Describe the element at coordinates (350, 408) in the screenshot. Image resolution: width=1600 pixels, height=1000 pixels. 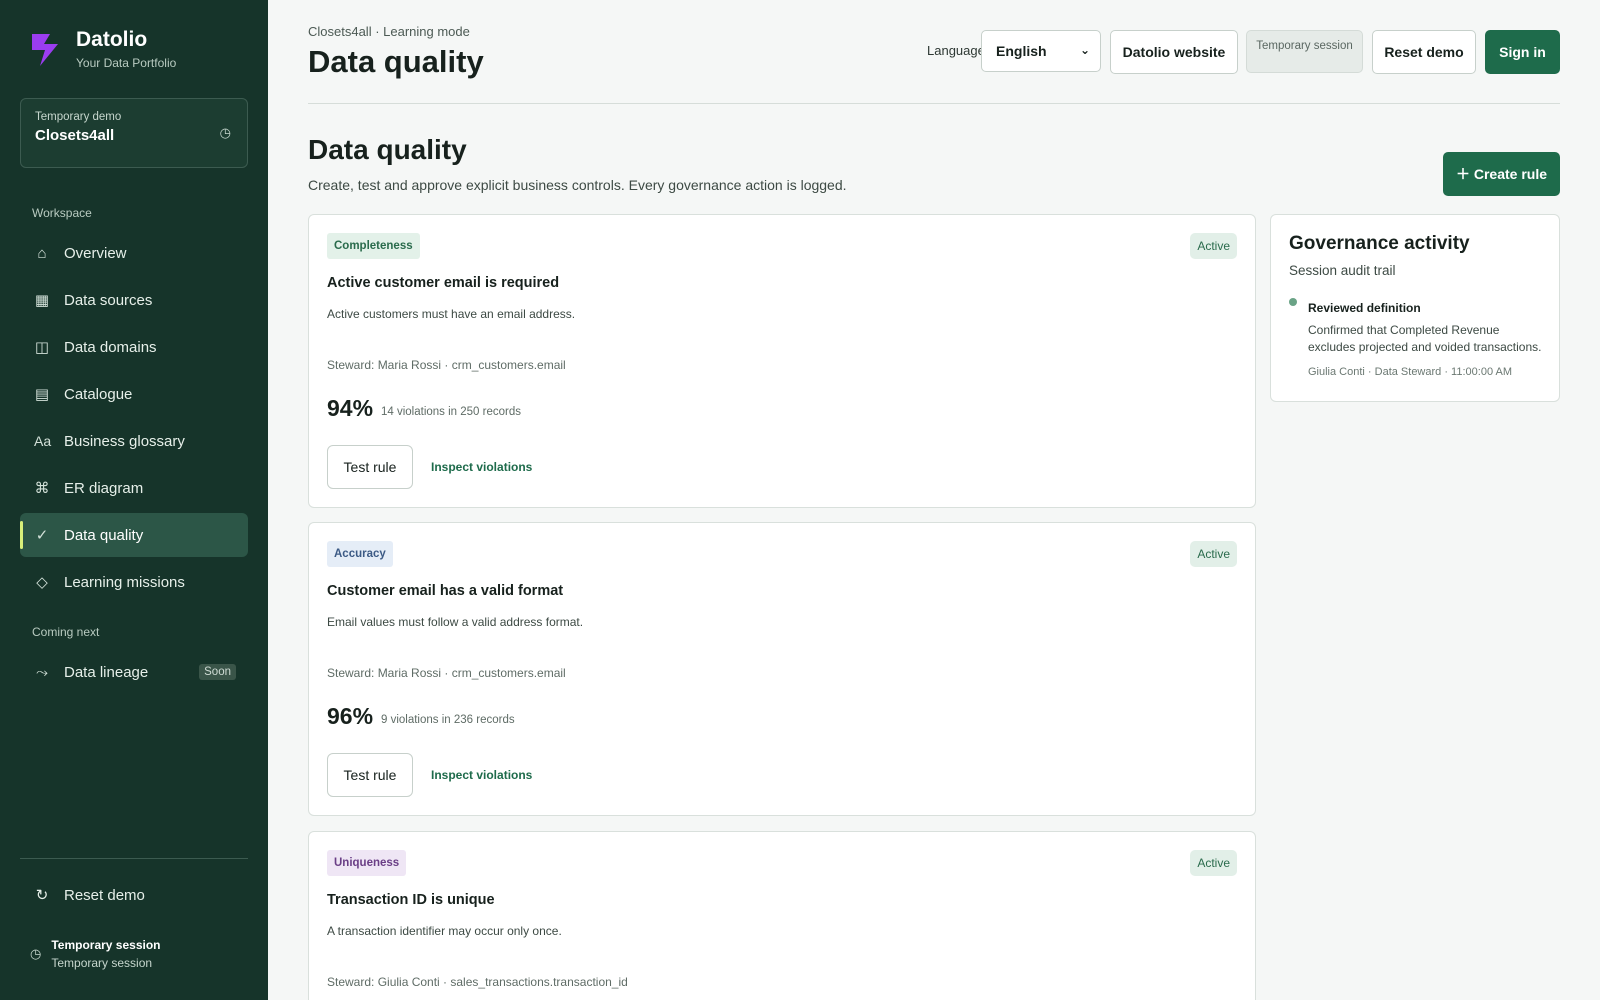
I see `rule-score: 94%` at that location.